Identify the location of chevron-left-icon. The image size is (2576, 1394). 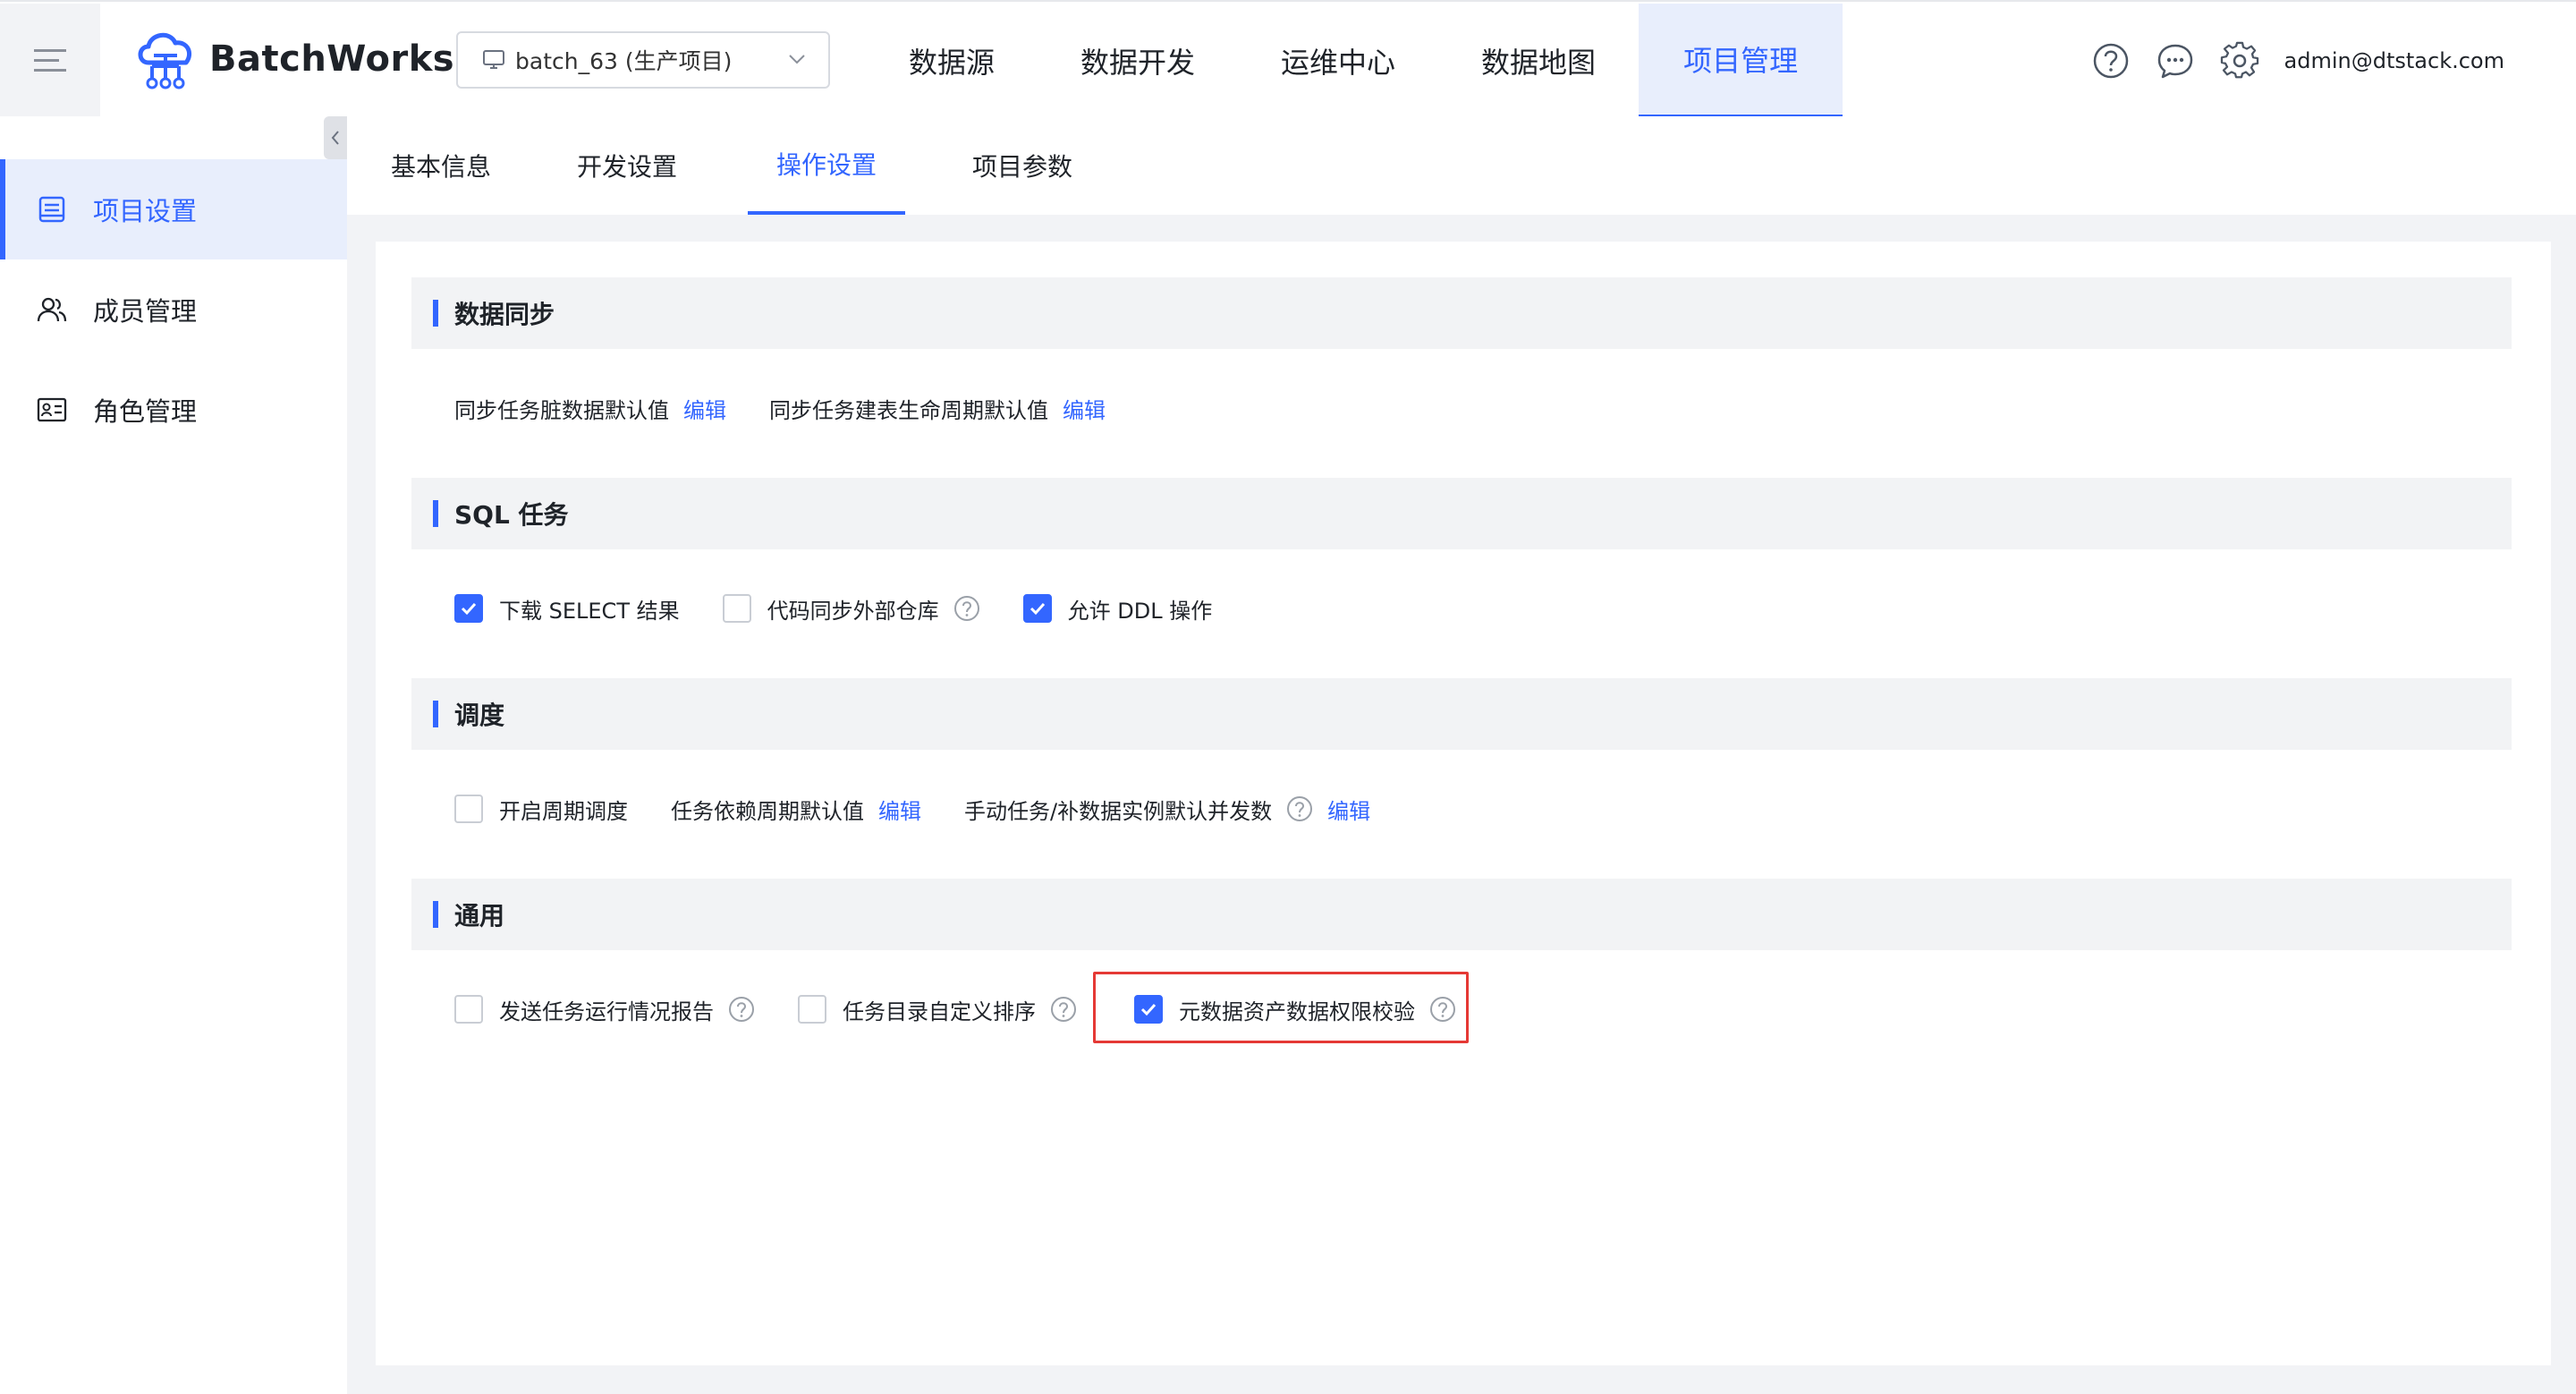
(335, 138).